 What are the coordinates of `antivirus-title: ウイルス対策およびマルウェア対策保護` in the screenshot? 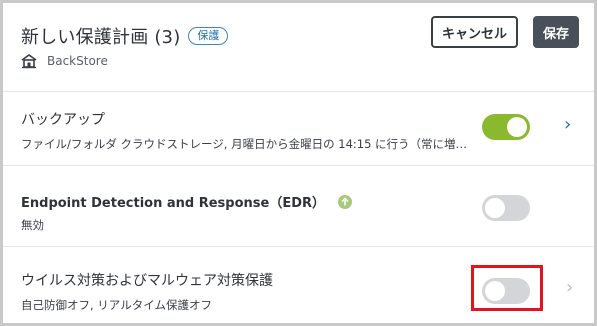 It's located at (147, 281).